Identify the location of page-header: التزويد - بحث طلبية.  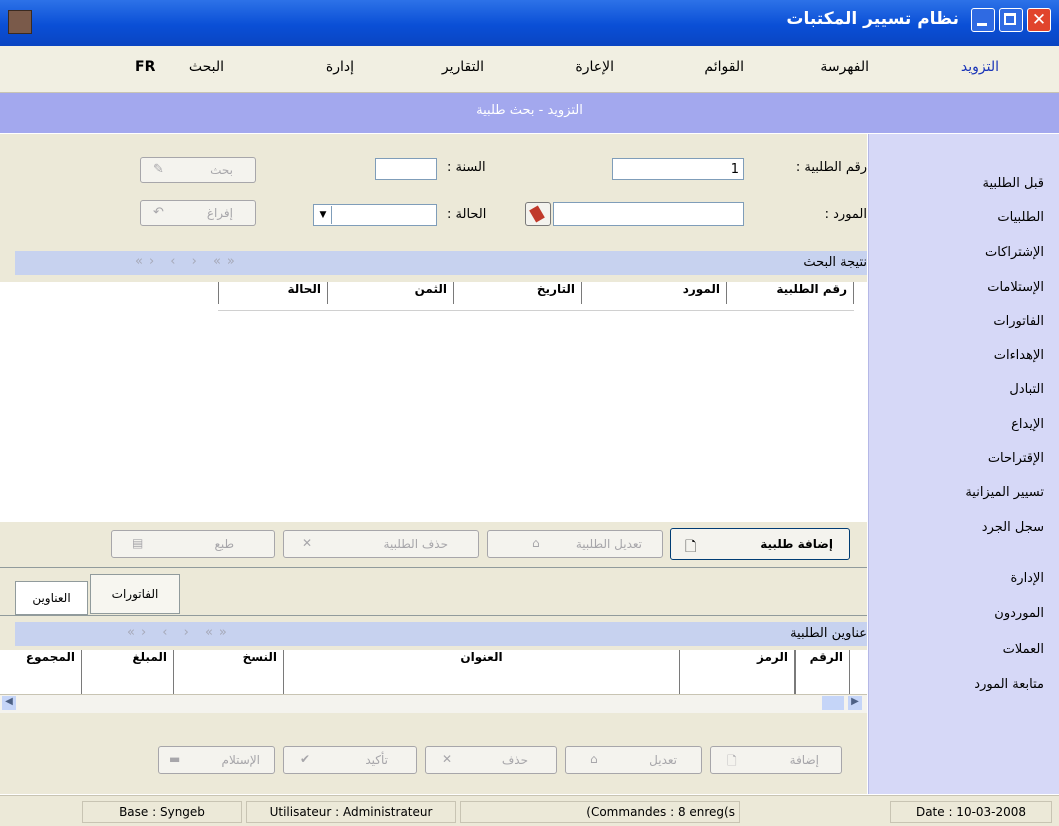
(529, 113).